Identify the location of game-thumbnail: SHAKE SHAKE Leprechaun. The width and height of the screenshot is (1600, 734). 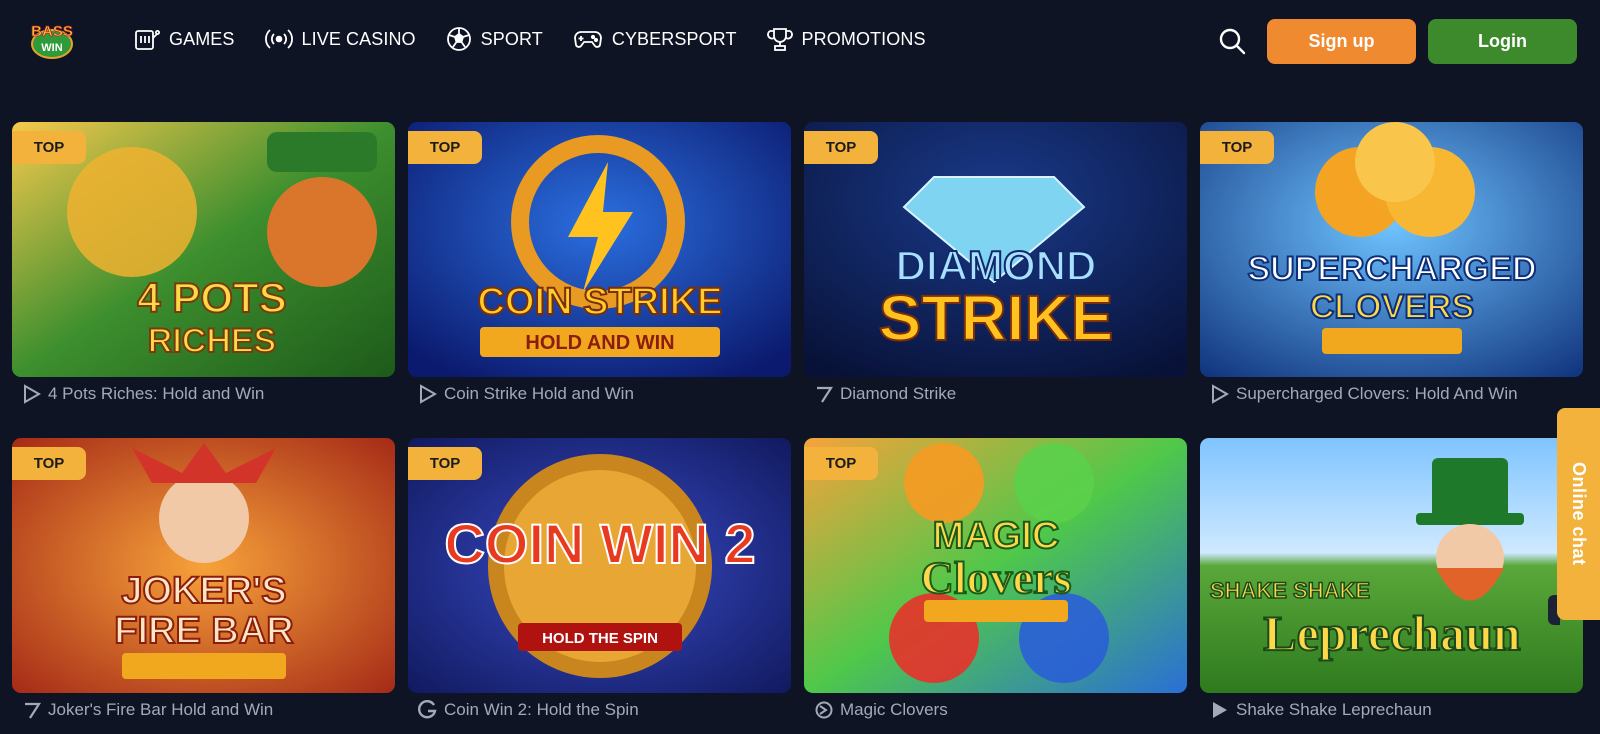
(1391, 565).